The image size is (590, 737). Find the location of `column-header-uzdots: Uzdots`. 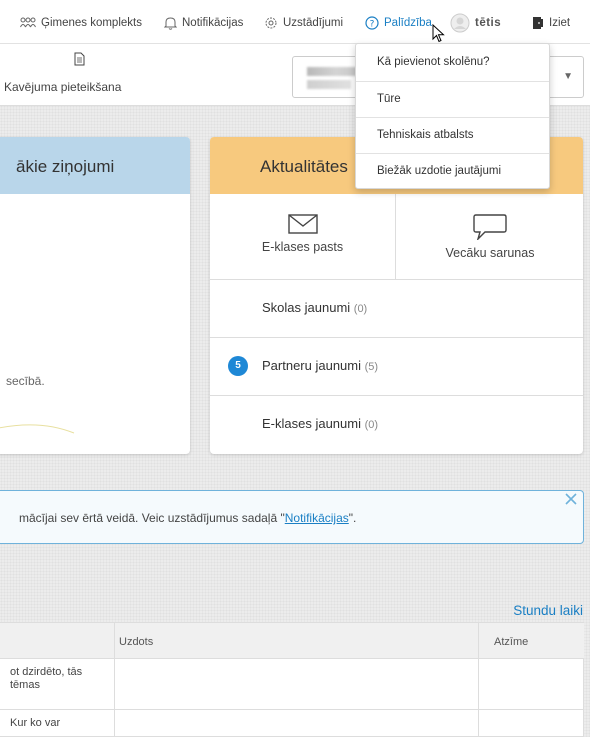

column-header-uzdots: Uzdots is located at coordinates (136, 642).